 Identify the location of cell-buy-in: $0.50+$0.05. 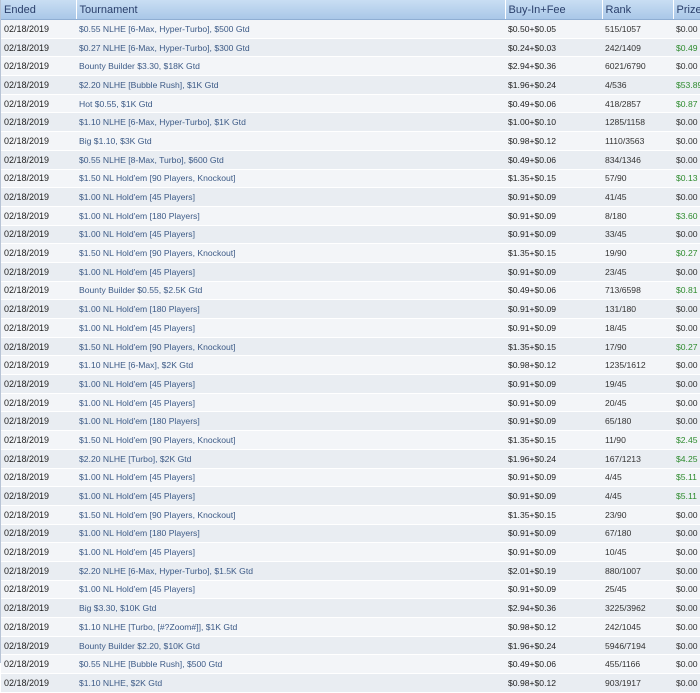
(553, 29).